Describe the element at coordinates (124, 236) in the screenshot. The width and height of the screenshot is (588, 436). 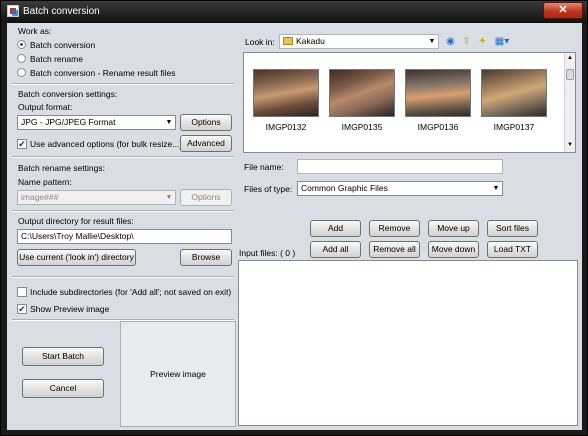
I see `output-directory-input: C:\Users\Troy Mallie\Desktop\` at that location.